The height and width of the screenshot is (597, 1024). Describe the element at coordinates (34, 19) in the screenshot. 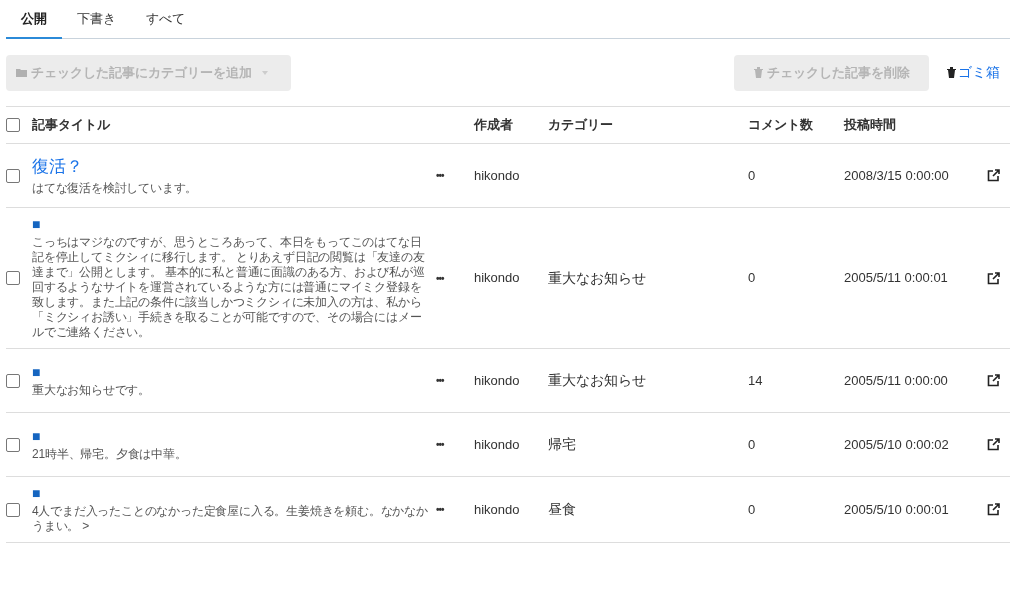

I see `tab: 公開` at that location.